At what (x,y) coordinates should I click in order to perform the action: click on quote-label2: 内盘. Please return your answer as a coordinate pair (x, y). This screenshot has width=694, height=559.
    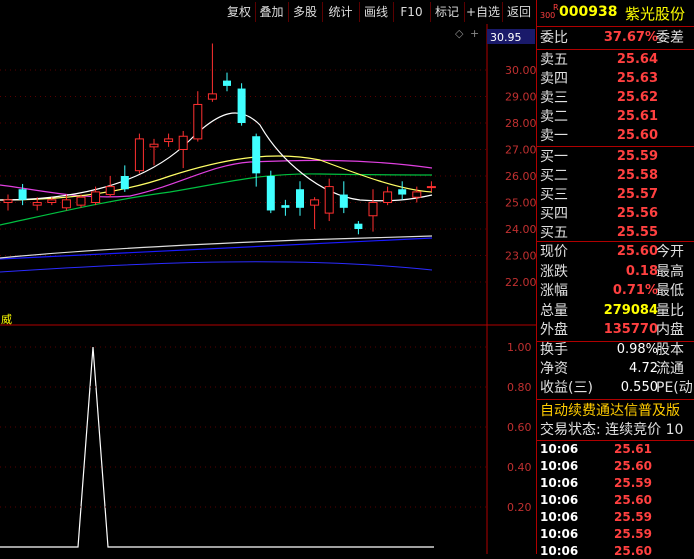
    Looking at the image, I should click on (670, 330).